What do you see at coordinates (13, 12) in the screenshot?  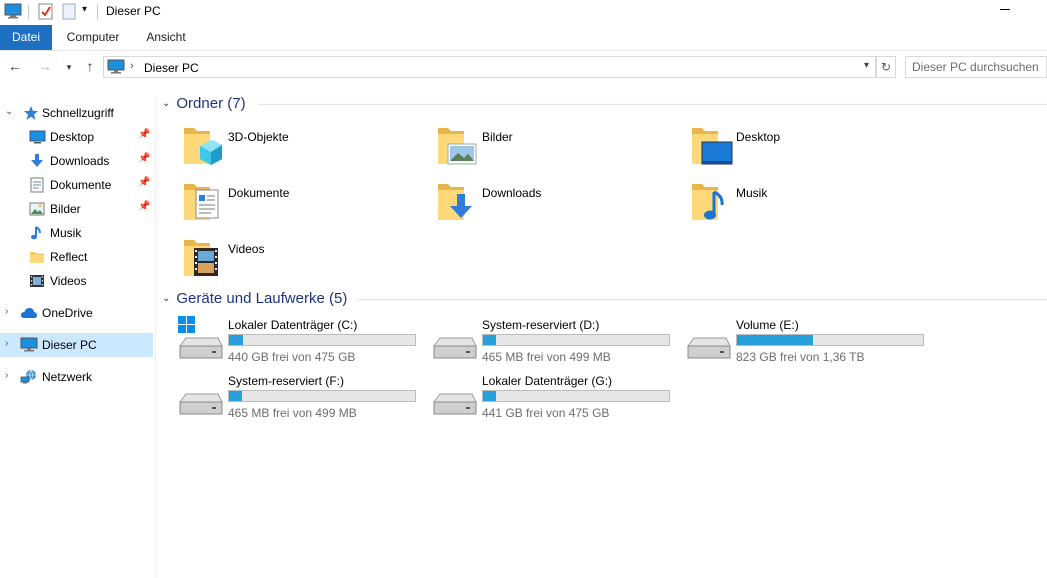 I see `computer-icon` at bounding box center [13, 12].